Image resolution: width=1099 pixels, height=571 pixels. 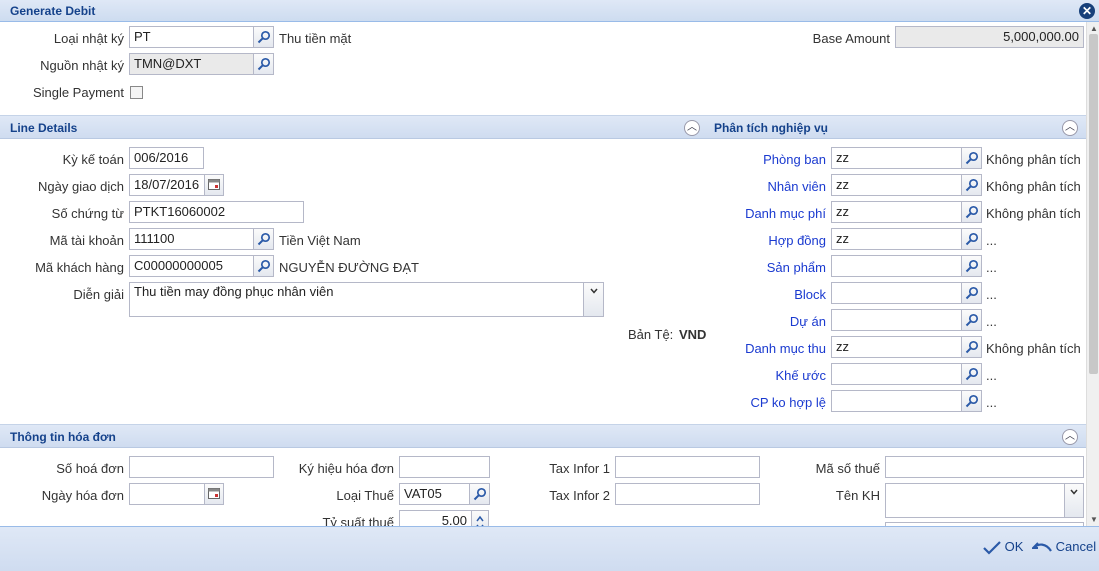 I want to click on spinner-icon, so click(x=480, y=518).